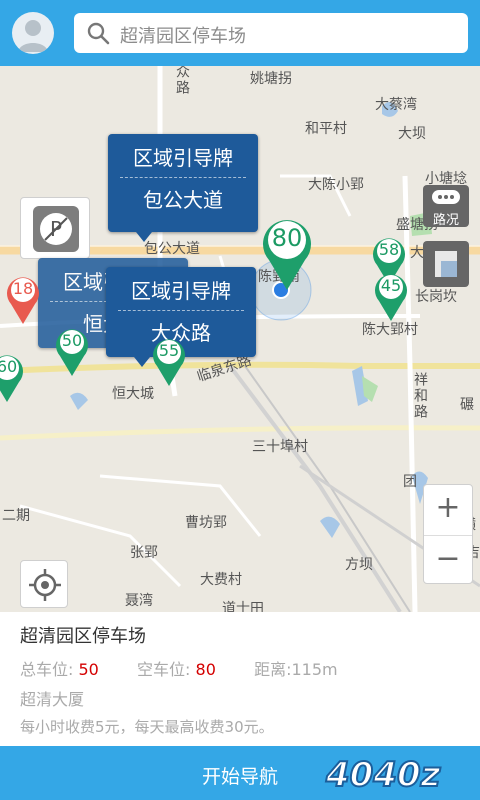 Image resolution: width=480 pixels, height=800 pixels. Describe the element at coordinates (147, 727) in the screenshot. I see `fee-info: 每小时收费5元，每天最高收费30元。` at that location.